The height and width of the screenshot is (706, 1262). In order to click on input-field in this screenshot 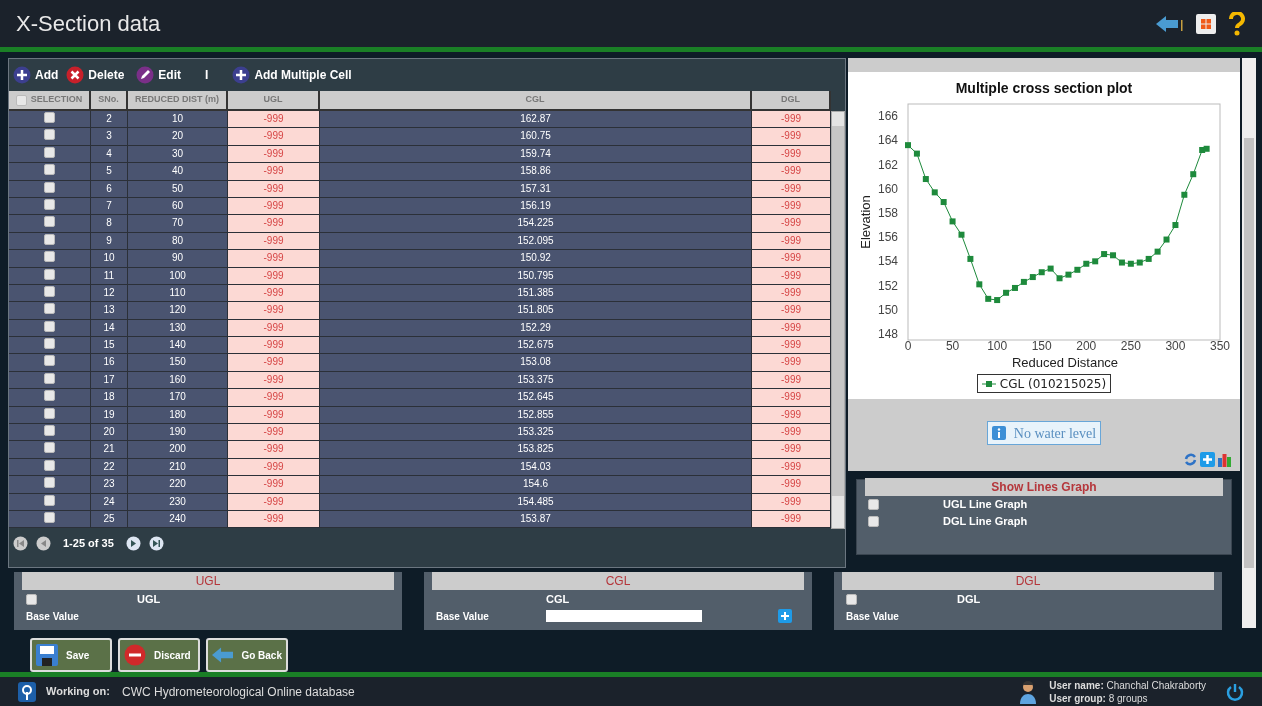, I will do `click(624, 616)`.